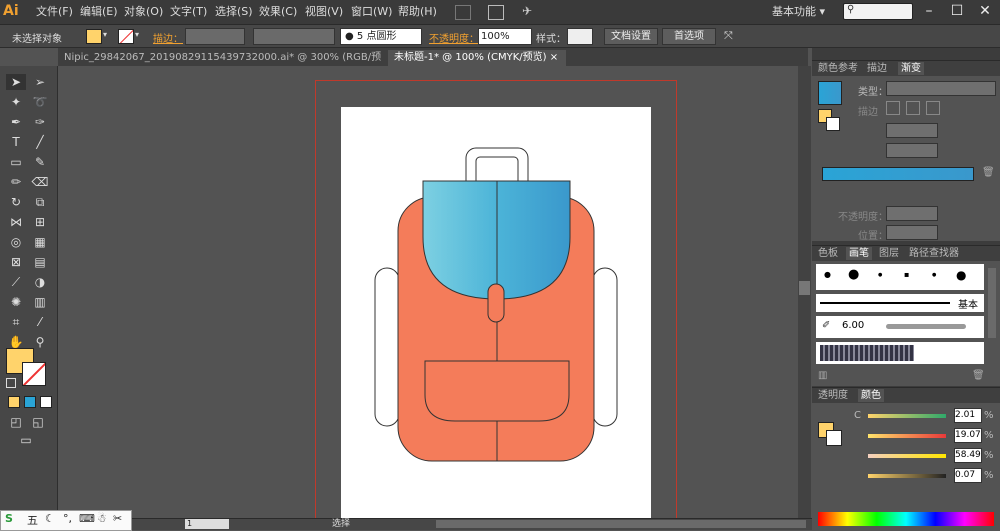 The width and height of the screenshot is (1000, 531). Describe the element at coordinates (40, 202) in the screenshot. I see `scale-tool-icon: ⧉` at that location.